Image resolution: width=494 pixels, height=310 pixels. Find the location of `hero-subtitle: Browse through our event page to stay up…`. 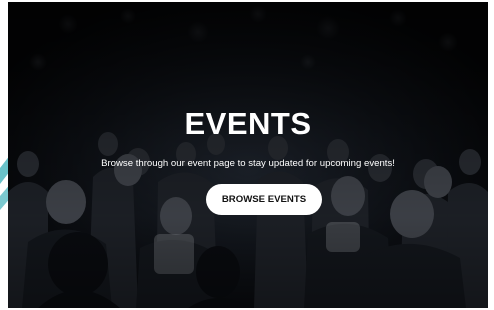

hero-subtitle: Browse through our event page to stay up… is located at coordinates (248, 163).